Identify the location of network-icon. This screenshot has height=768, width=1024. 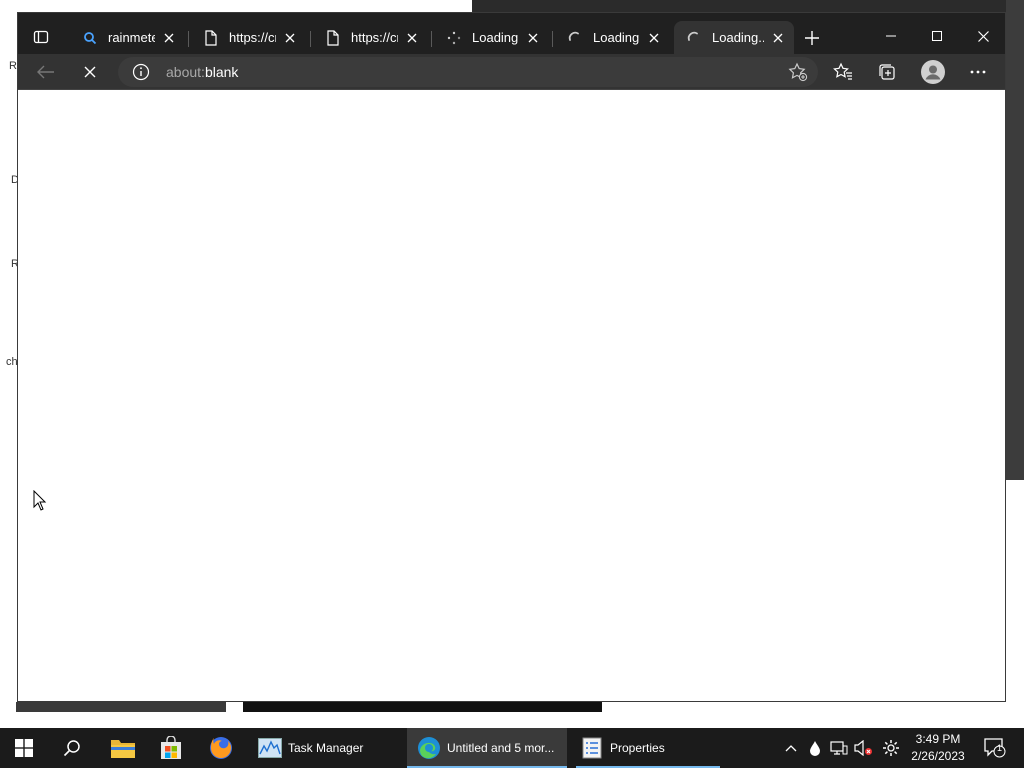
(839, 748).